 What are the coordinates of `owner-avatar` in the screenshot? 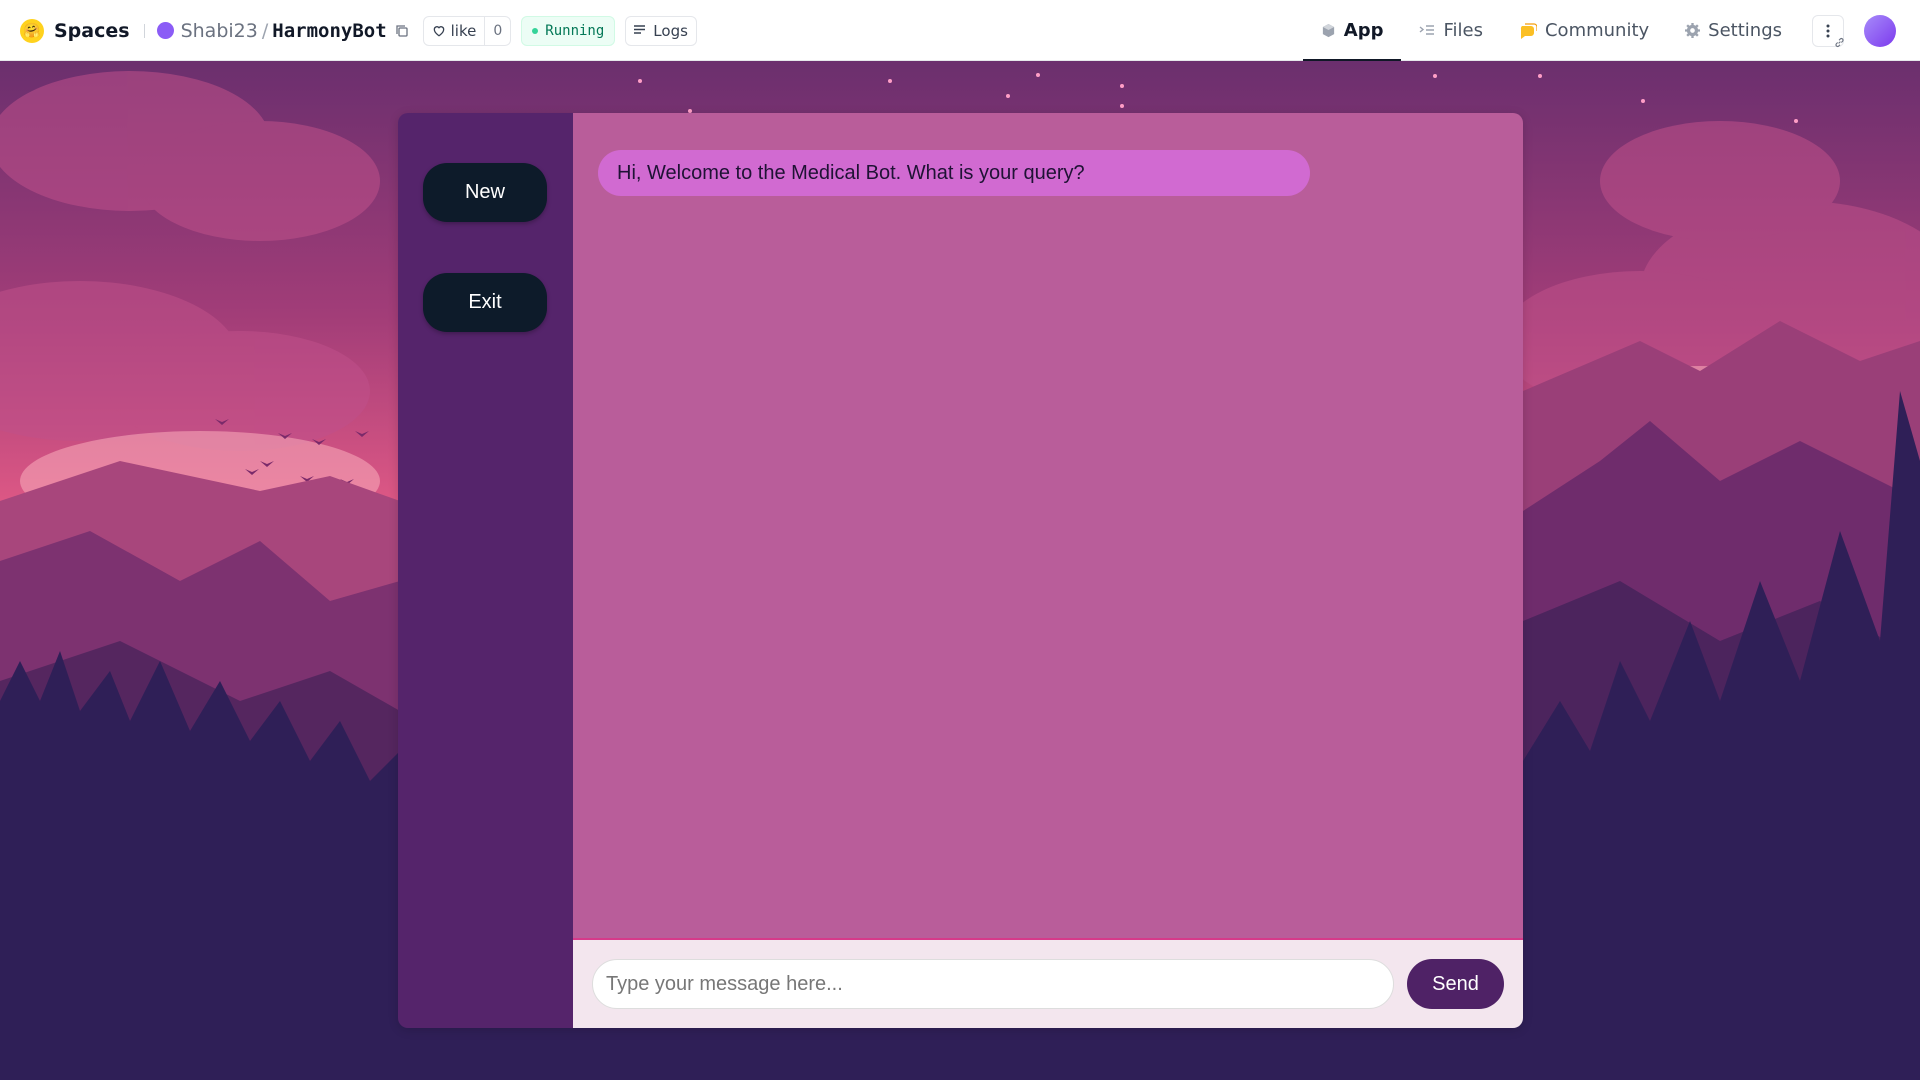 It's located at (165, 30).